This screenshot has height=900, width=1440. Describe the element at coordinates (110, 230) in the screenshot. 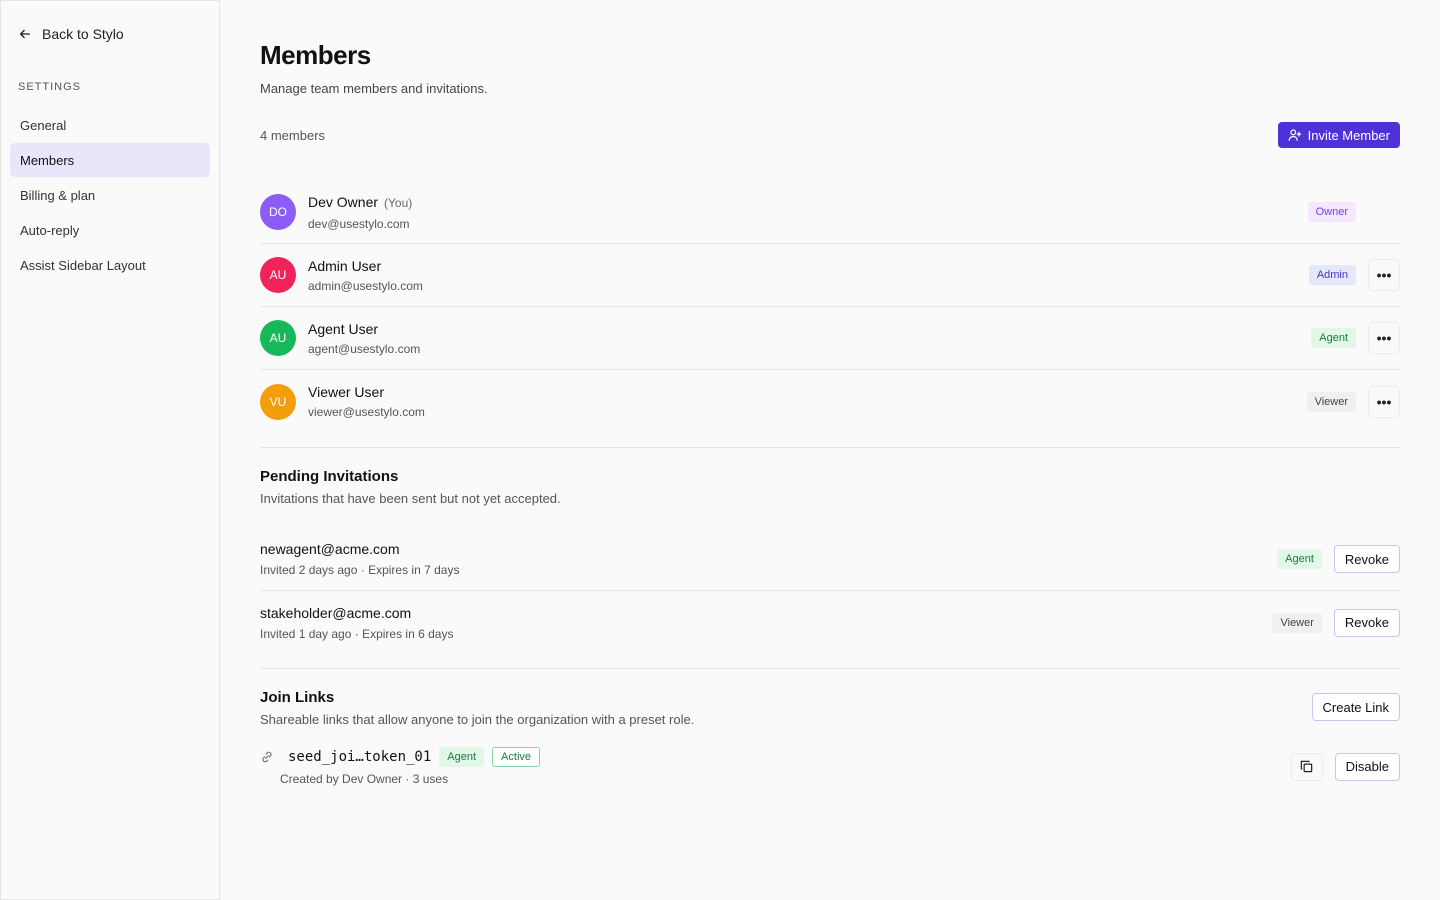

I see `sidebar-item-auto-reply: Auto-reply` at that location.